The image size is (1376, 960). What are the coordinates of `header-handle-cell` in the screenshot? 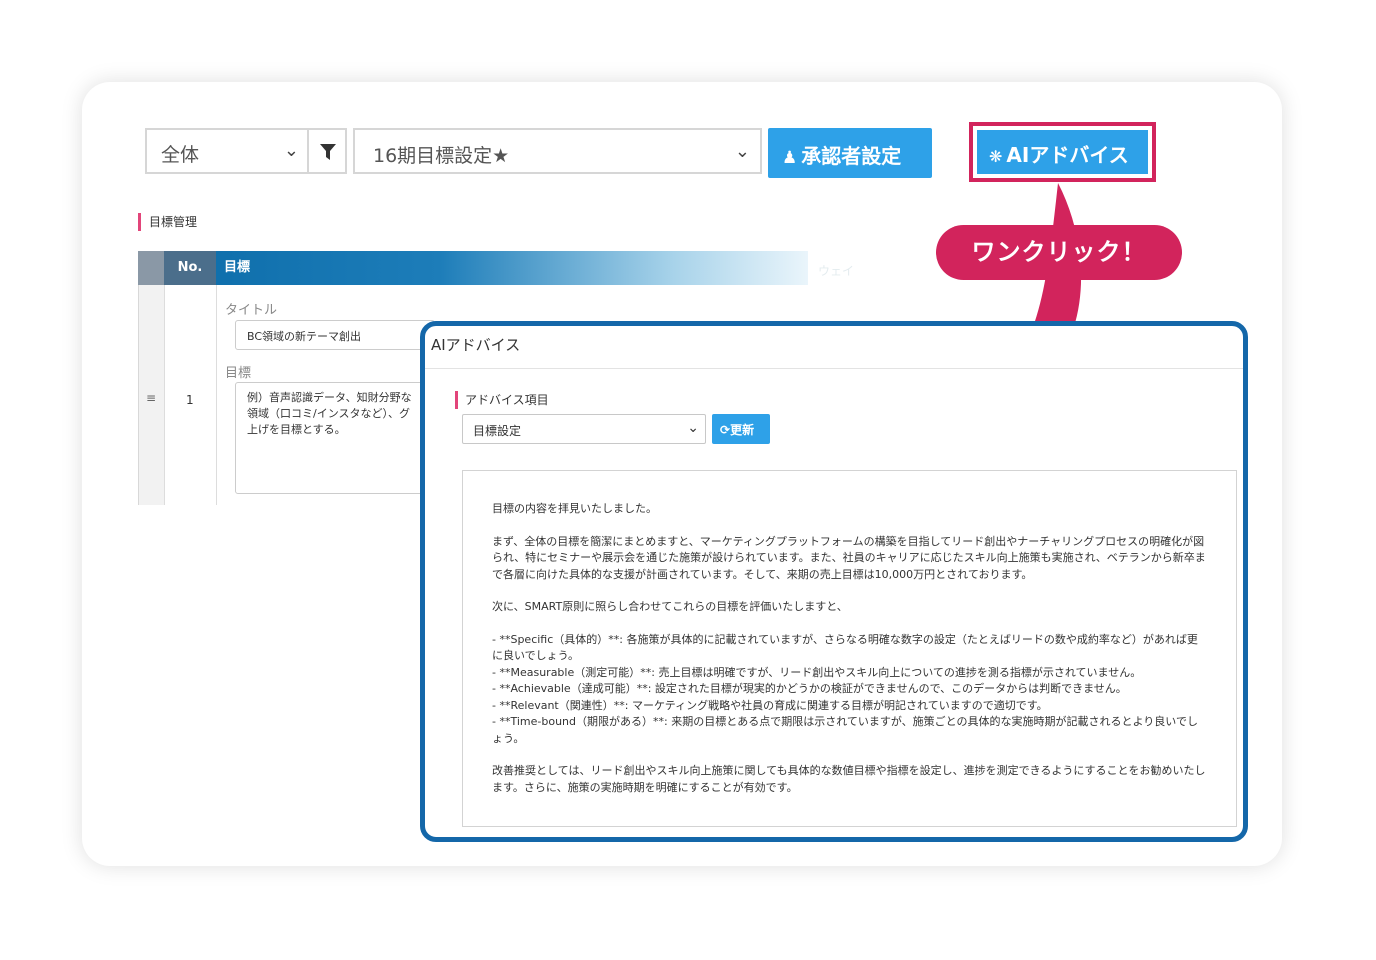 It's located at (151, 268).